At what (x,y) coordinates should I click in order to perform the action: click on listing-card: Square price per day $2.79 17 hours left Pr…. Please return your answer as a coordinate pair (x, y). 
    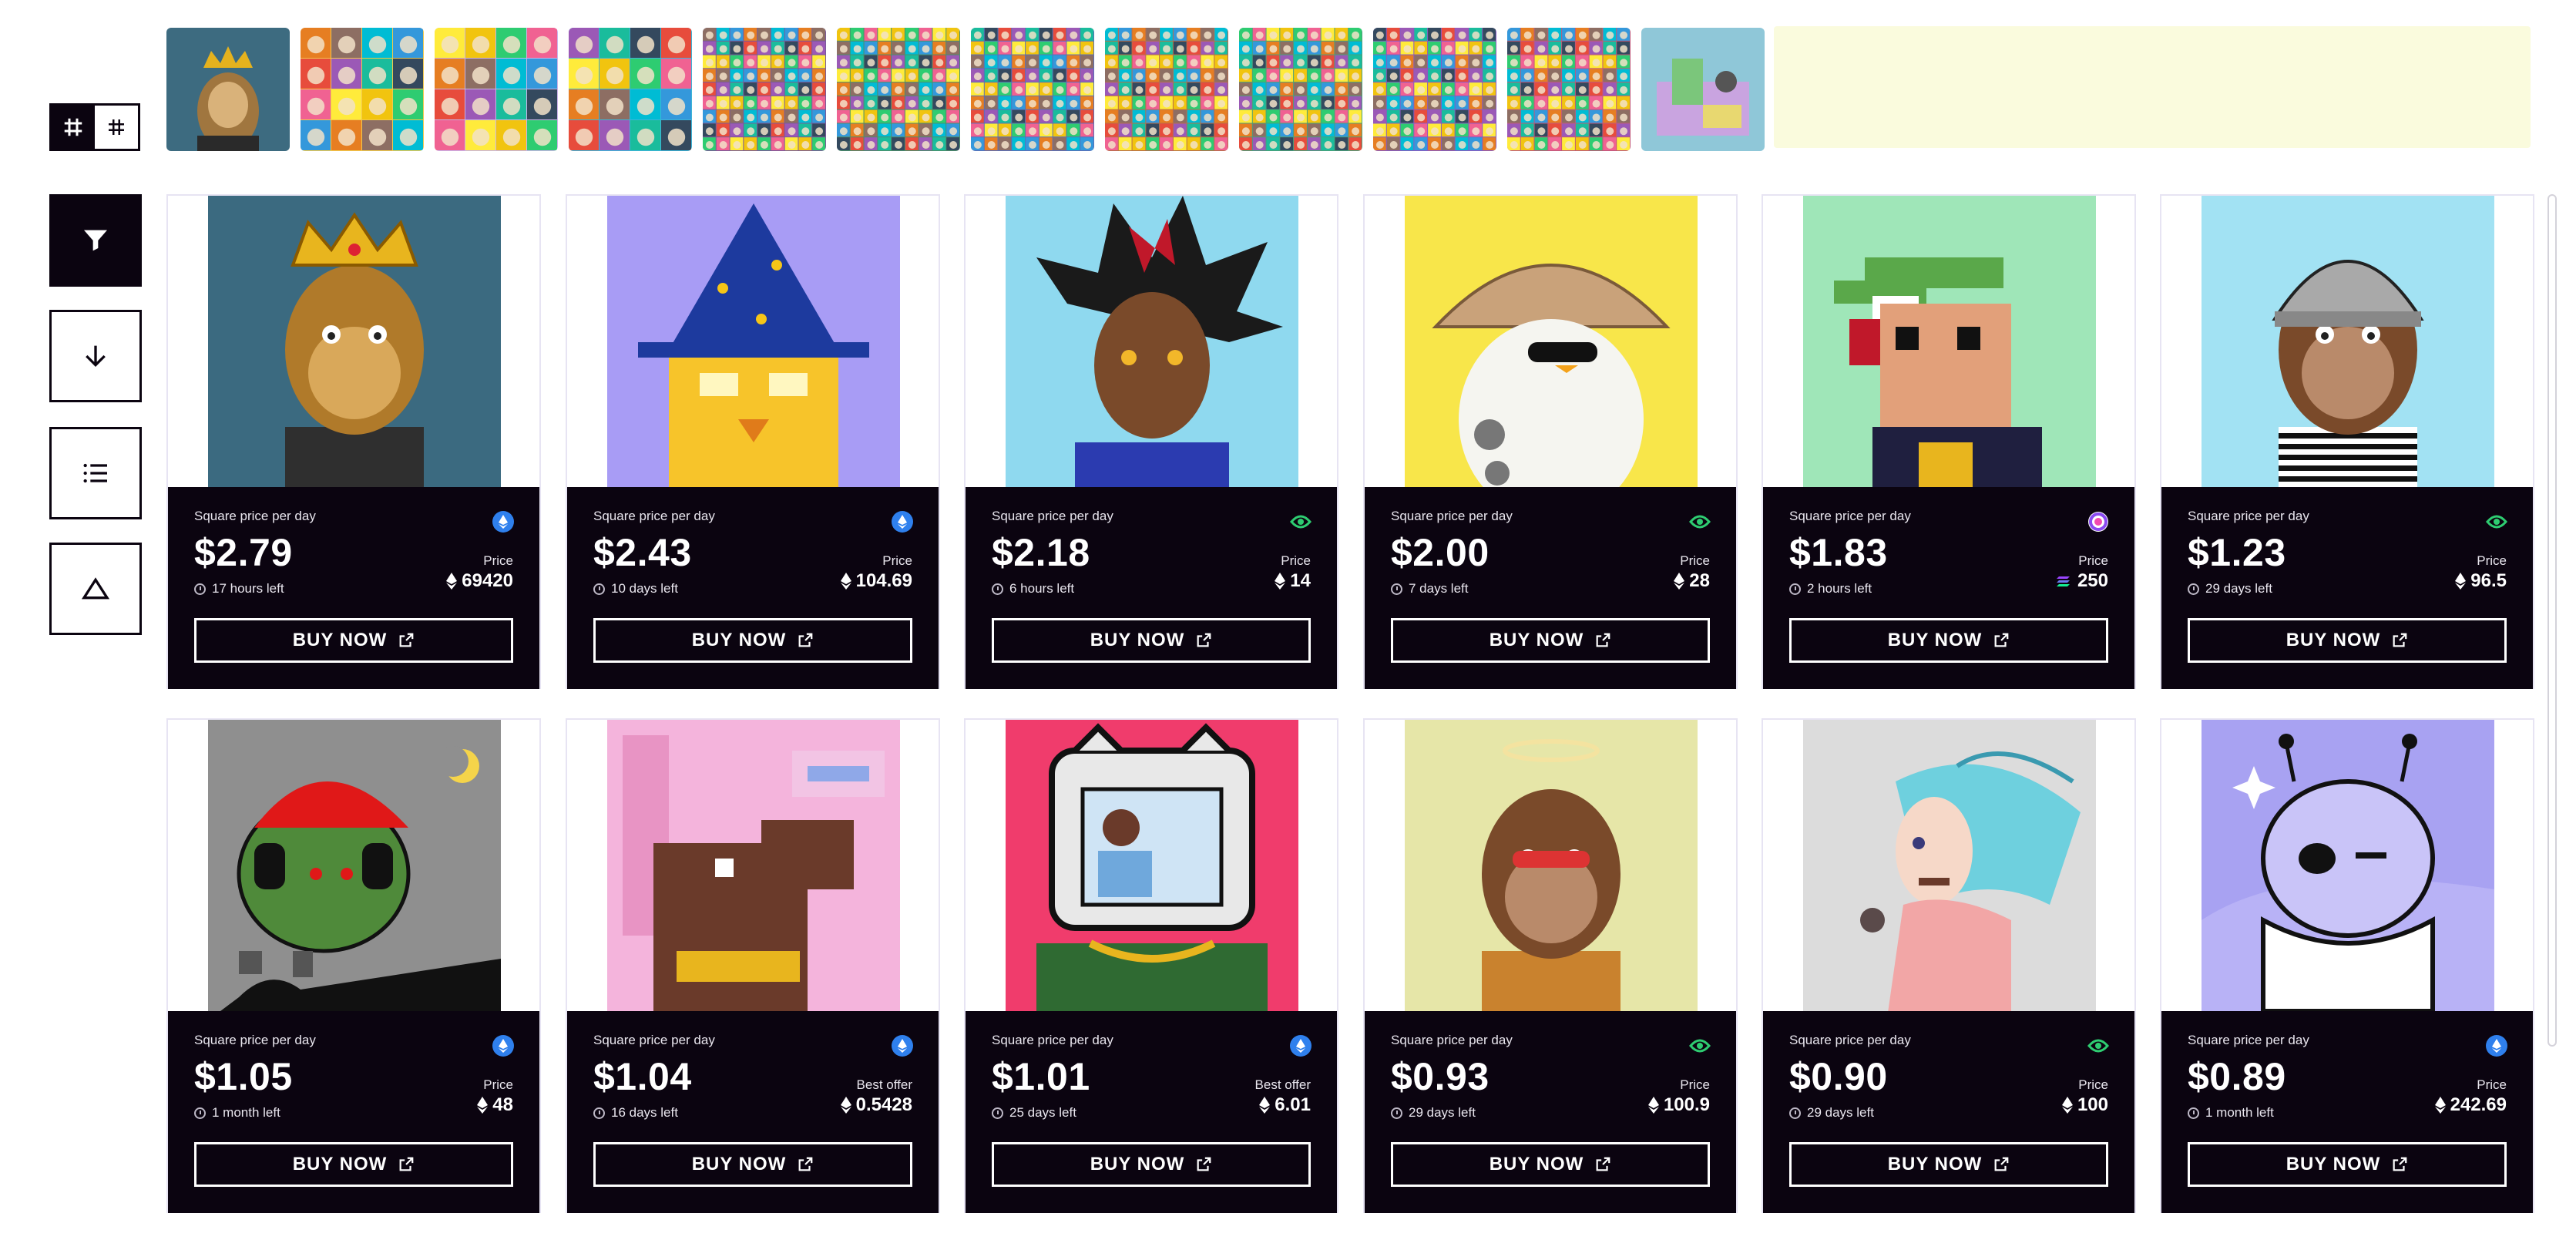
    Looking at the image, I should click on (353, 441).